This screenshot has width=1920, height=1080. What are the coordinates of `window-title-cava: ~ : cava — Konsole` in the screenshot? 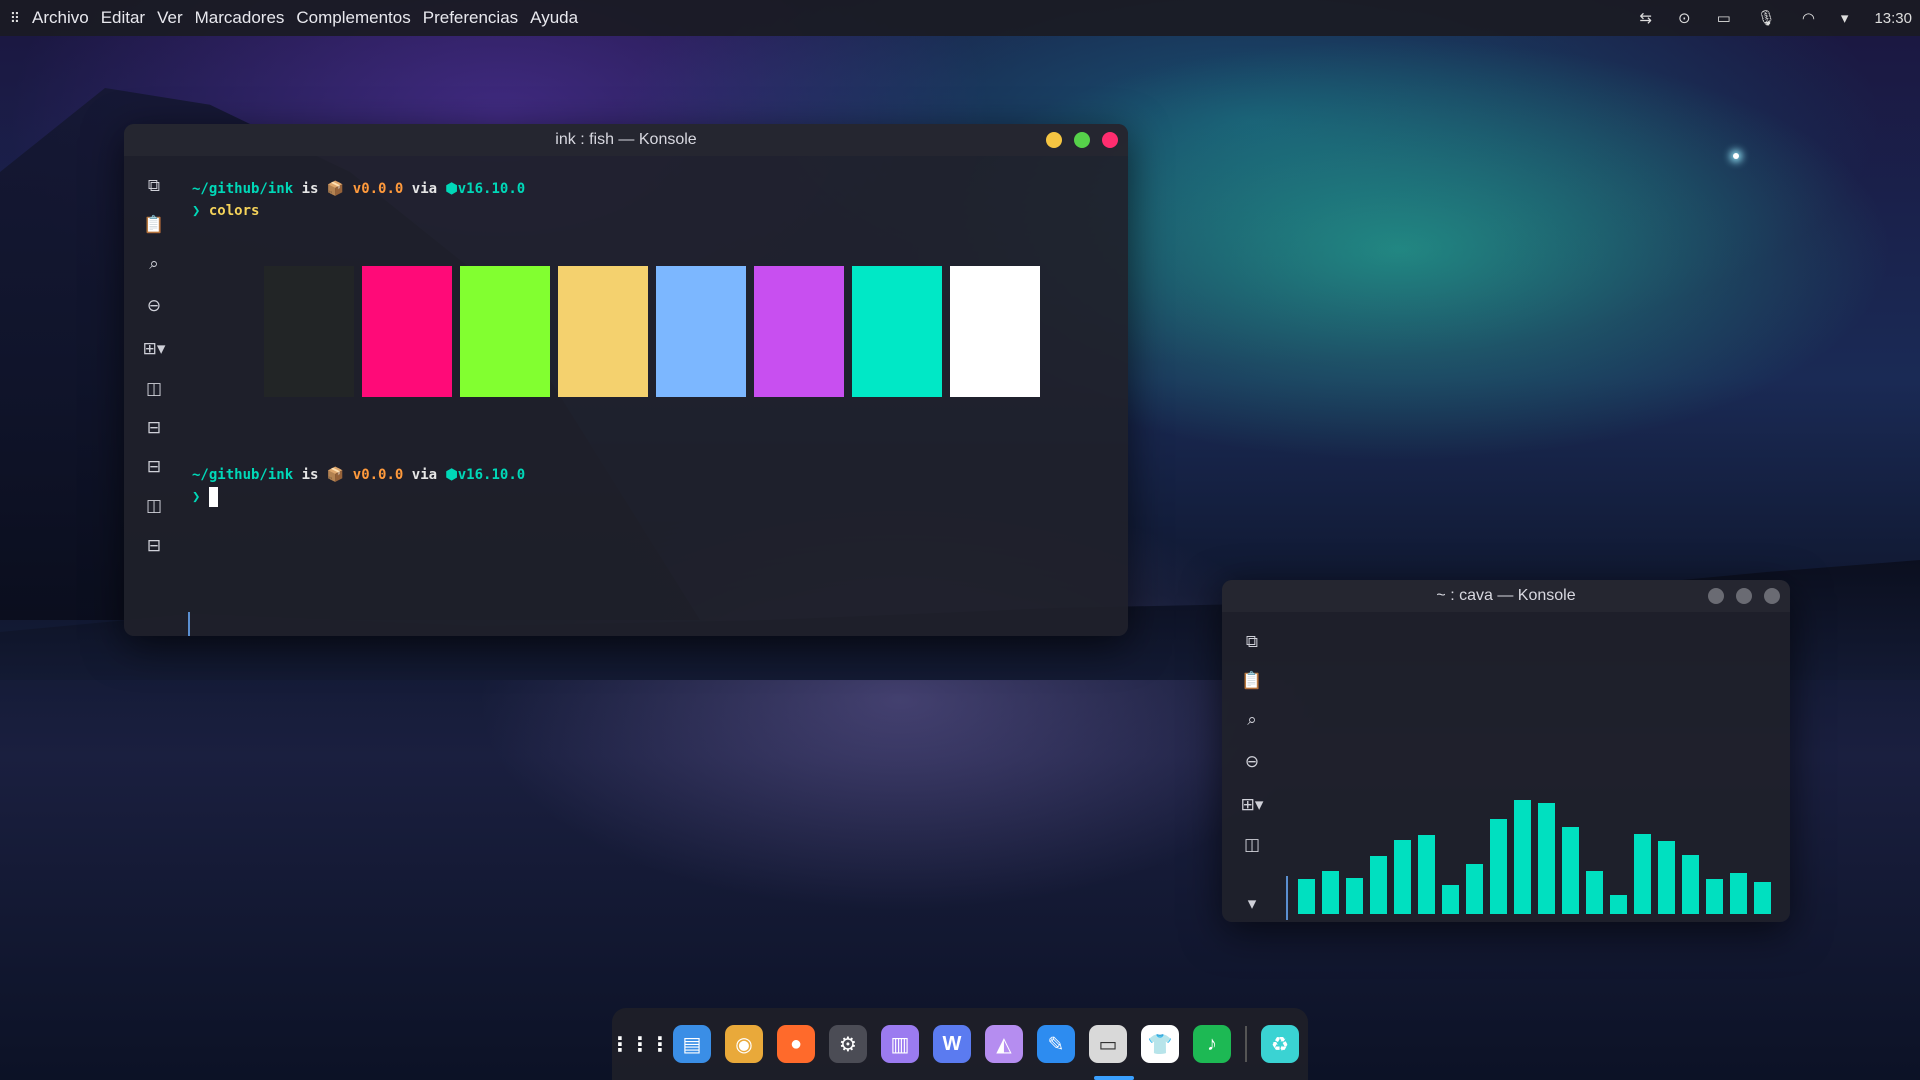 It's located at (1506, 595).